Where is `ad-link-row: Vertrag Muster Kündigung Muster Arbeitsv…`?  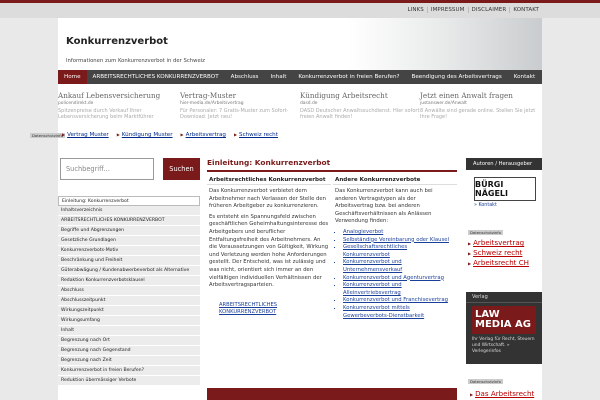 ad-link-row: Vertrag Muster Kündigung Muster Arbeitsv… is located at coordinates (170, 135).